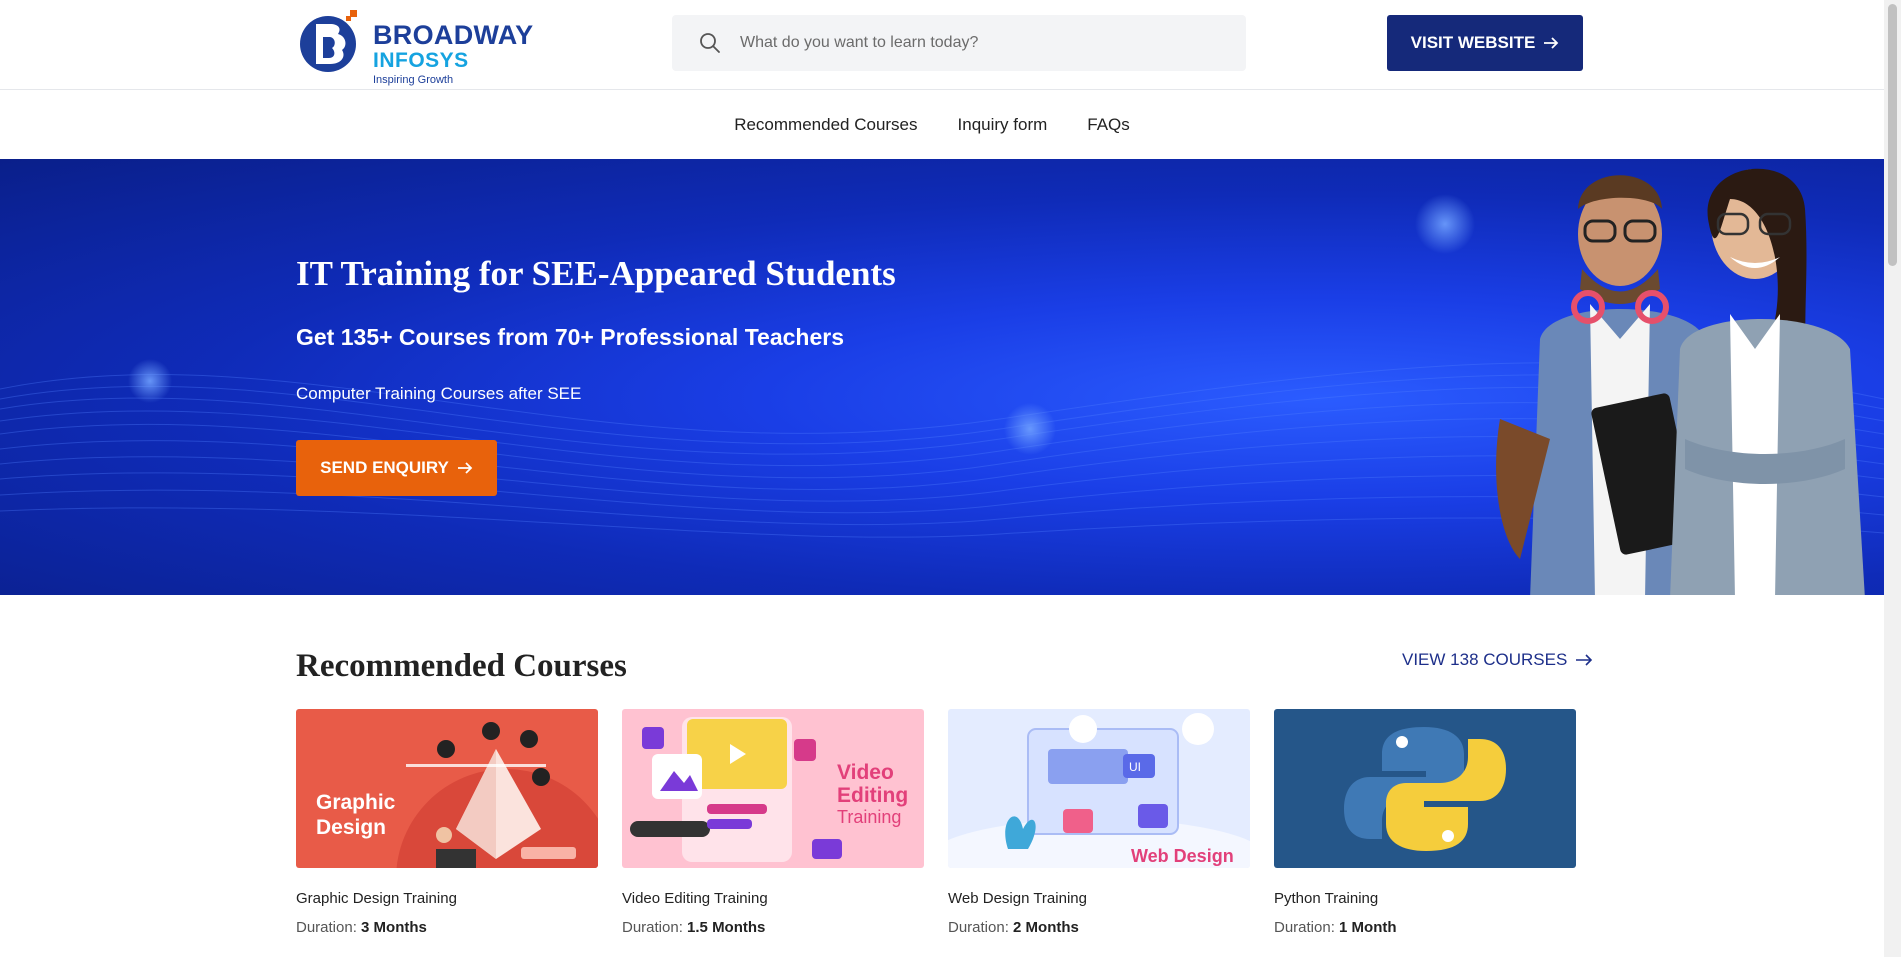 The width and height of the screenshot is (1901, 957). Describe the element at coordinates (726, 927) in the screenshot. I see `duration-value: 1.5 Months` at that location.